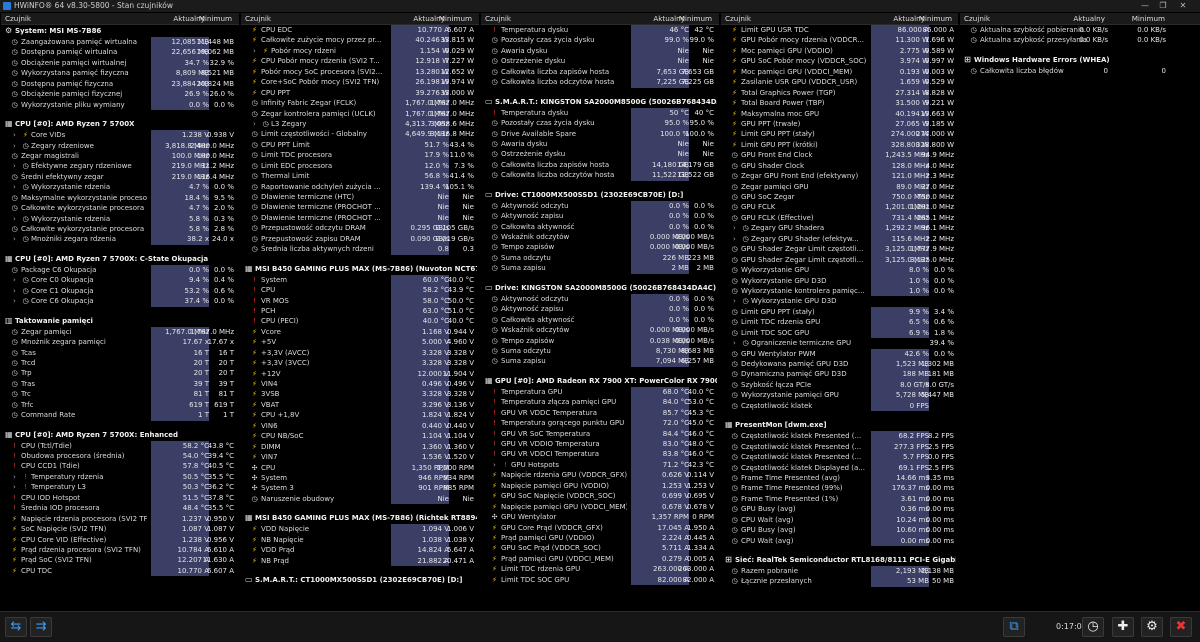 This screenshot has height=642, width=1200. I want to click on sensor-row: ◷ Drive Available Spare 100.0 % 100.0 %, so click(600, 133).